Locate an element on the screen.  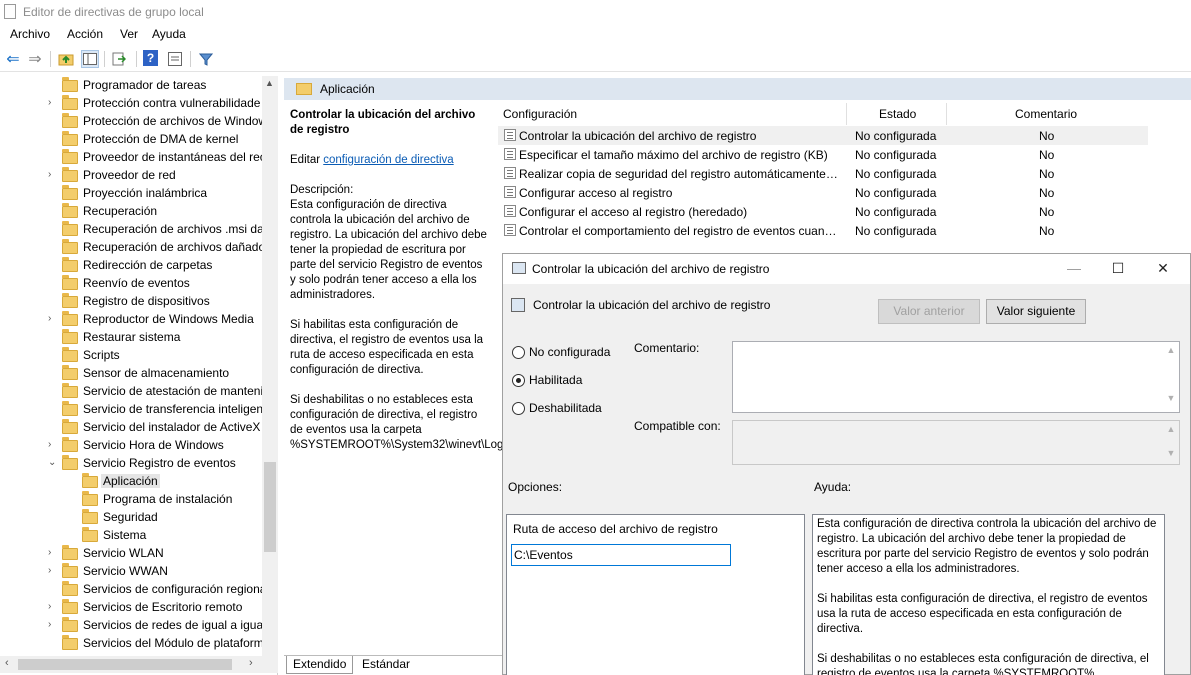
radio-disabled is located at coordinates (518, 408).